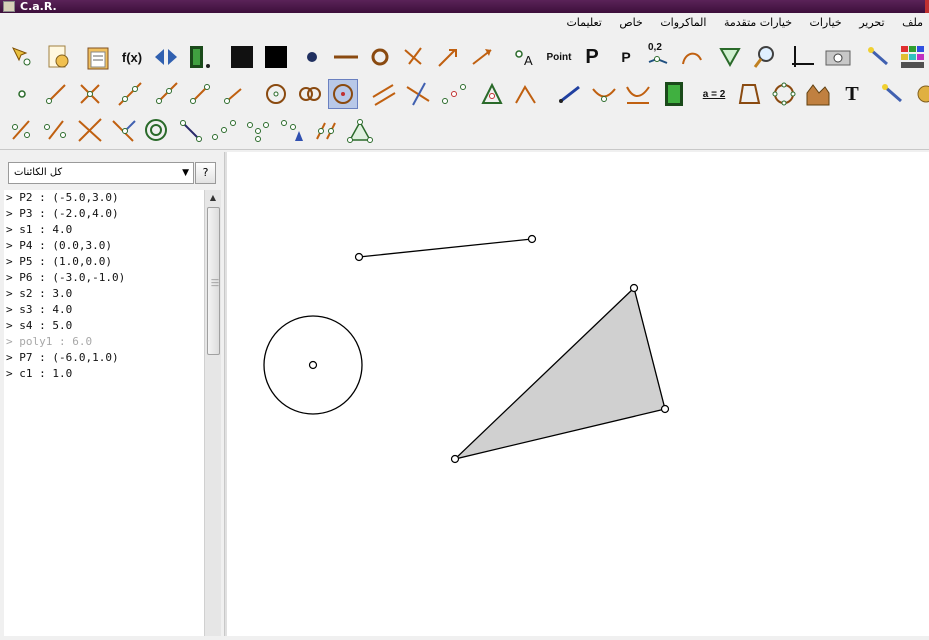  Describe the element at coordinates (346, 57) in the screenshot. I see `line-style-icon` at that location.